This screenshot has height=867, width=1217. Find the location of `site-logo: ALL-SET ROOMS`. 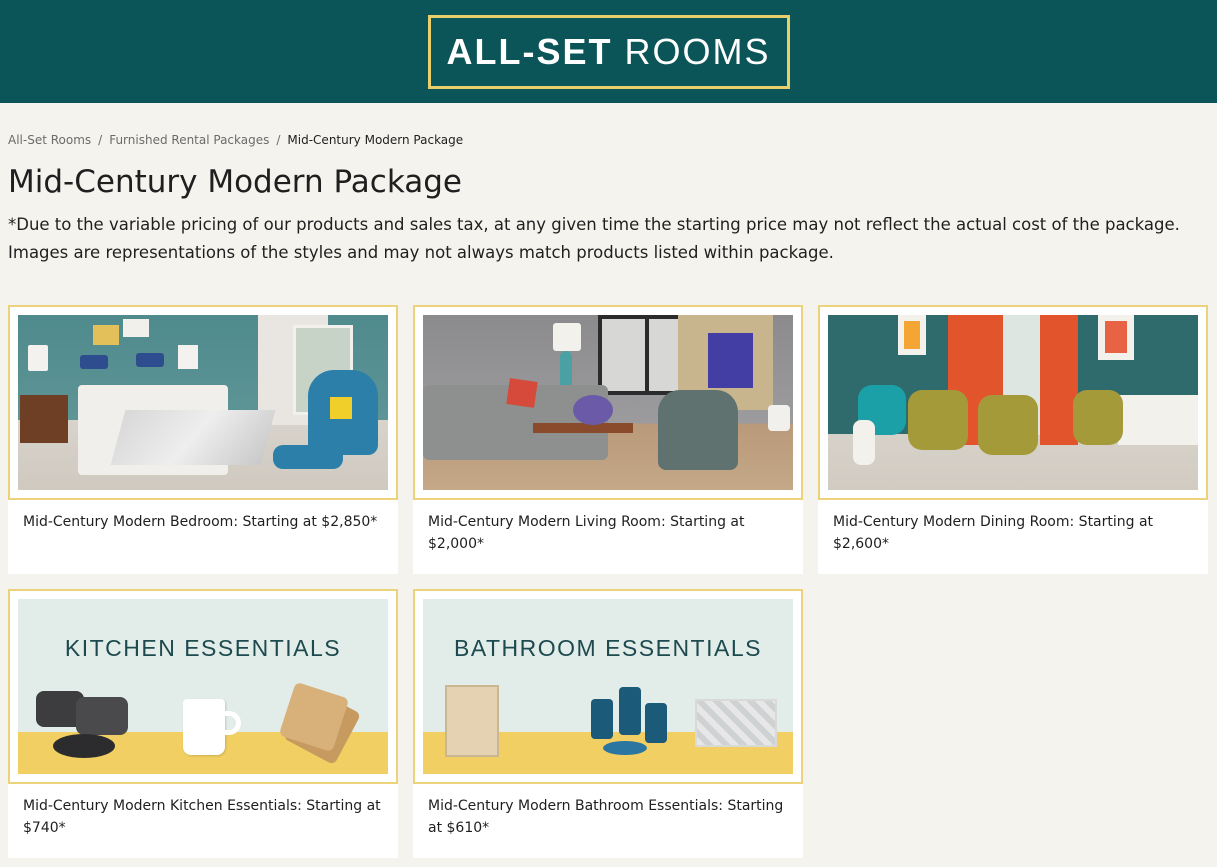

site-logo: ALL-SET ROOMS is located at coordinates (608, 52).